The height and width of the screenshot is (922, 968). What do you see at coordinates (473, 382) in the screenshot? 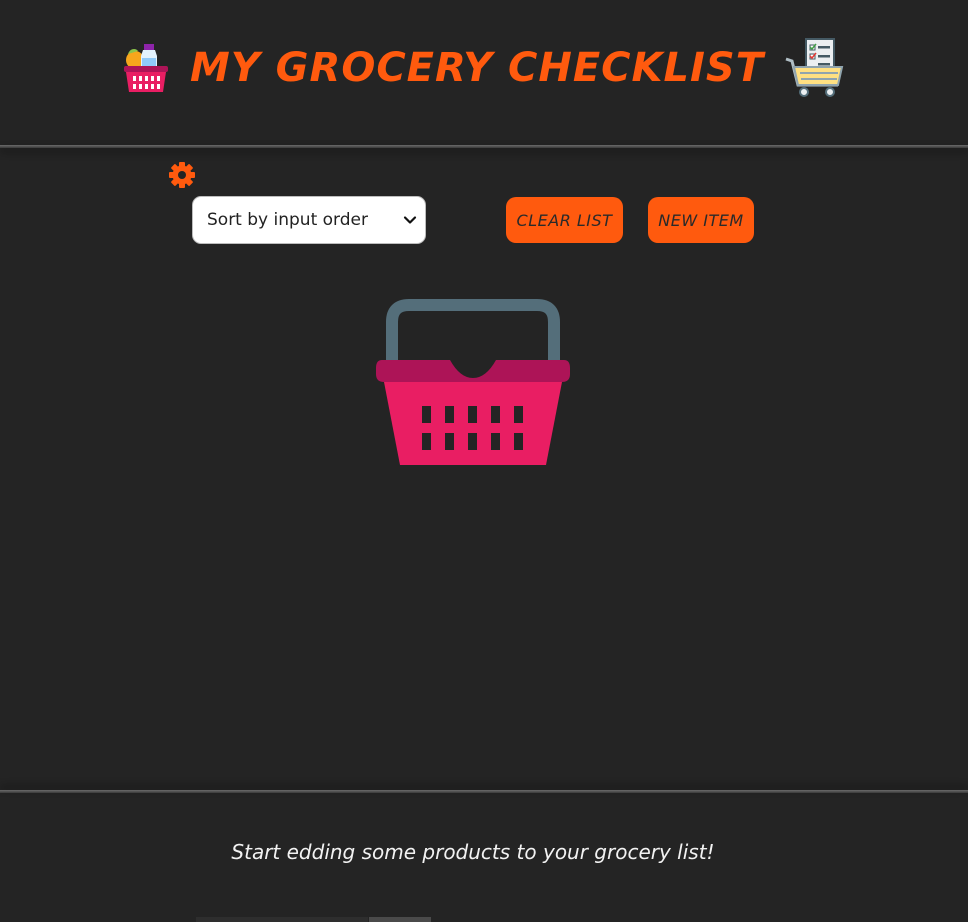
I see `basket-icon` at bounding box center [473, 382].